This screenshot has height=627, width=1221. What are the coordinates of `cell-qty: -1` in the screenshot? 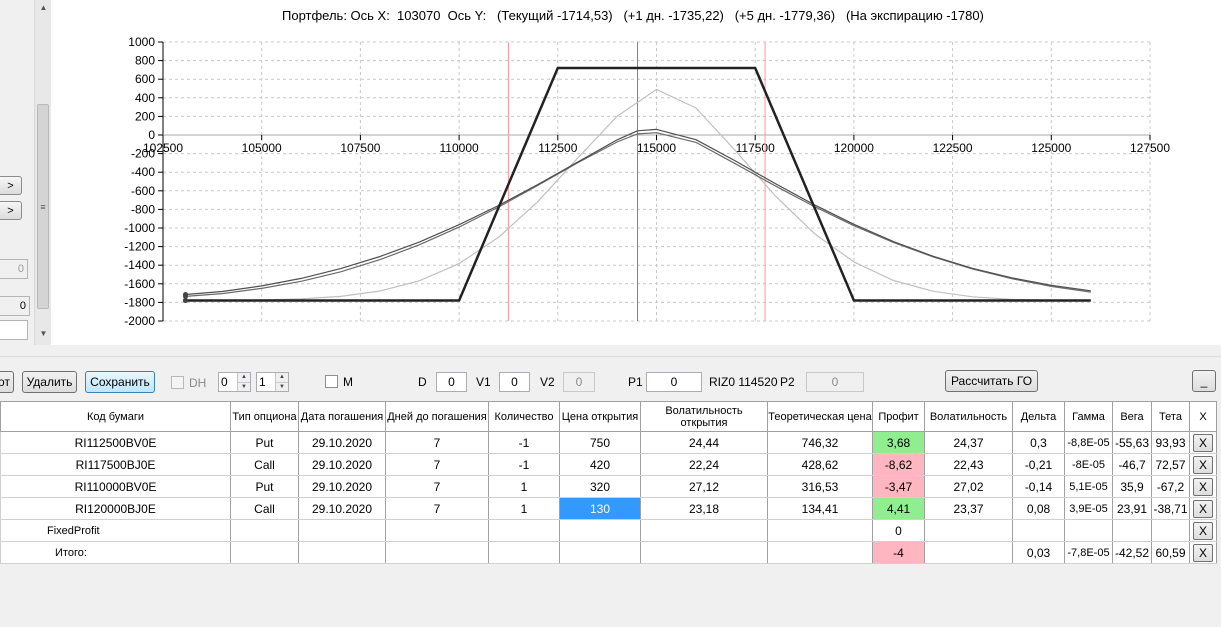 It's located at (524, 442).